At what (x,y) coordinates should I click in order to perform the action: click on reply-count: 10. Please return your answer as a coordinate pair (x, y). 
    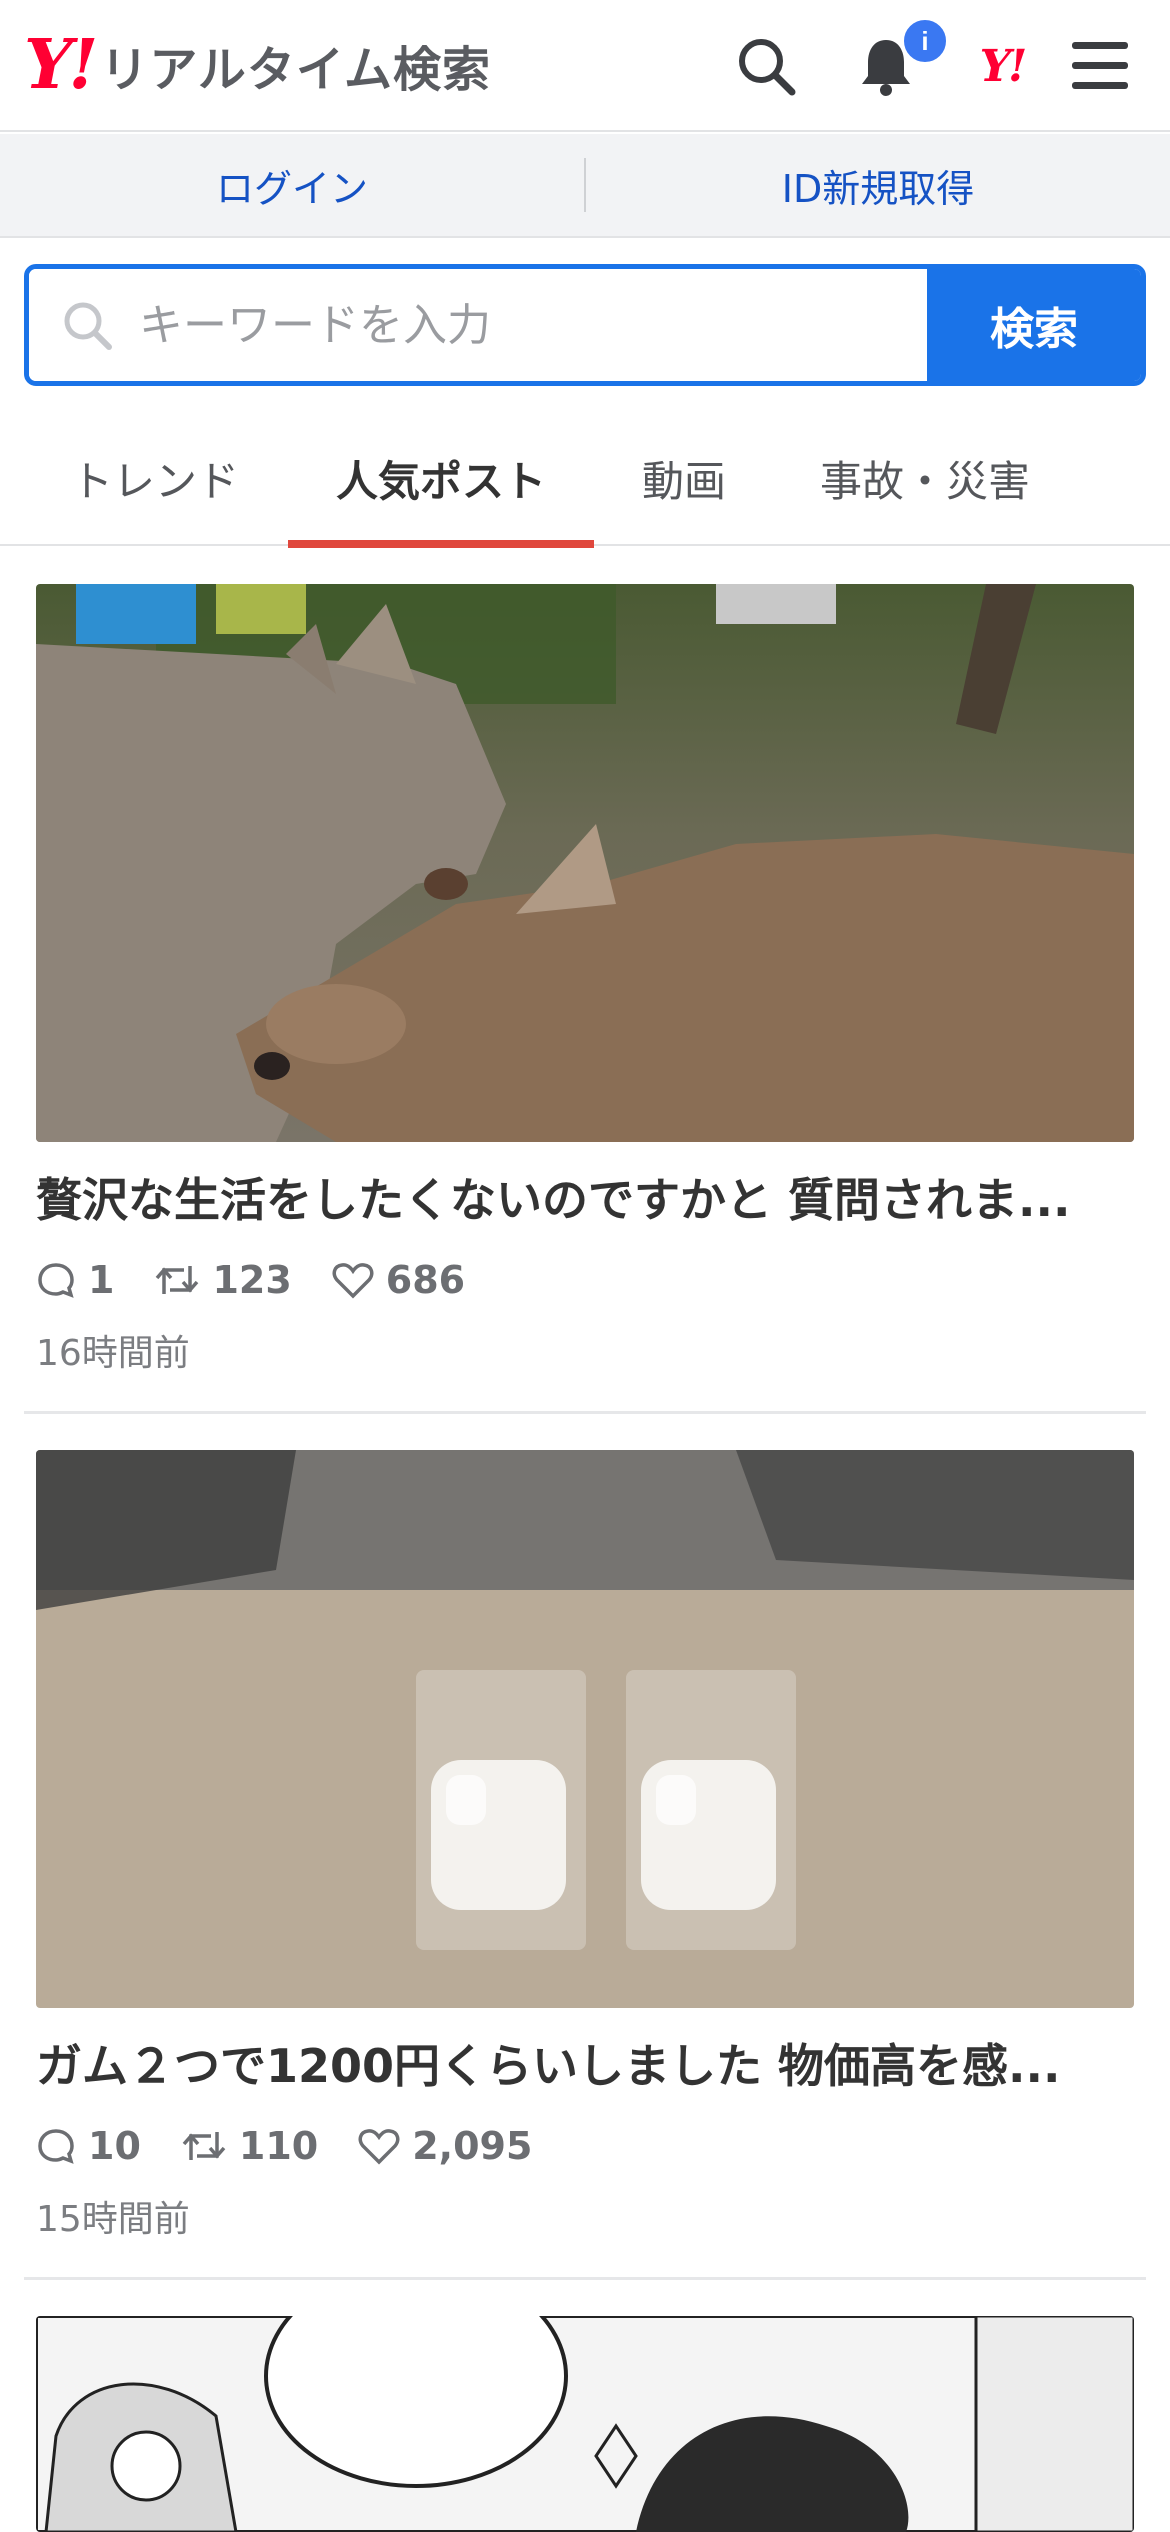
    Looking at the image, I should click on (88, 2146).